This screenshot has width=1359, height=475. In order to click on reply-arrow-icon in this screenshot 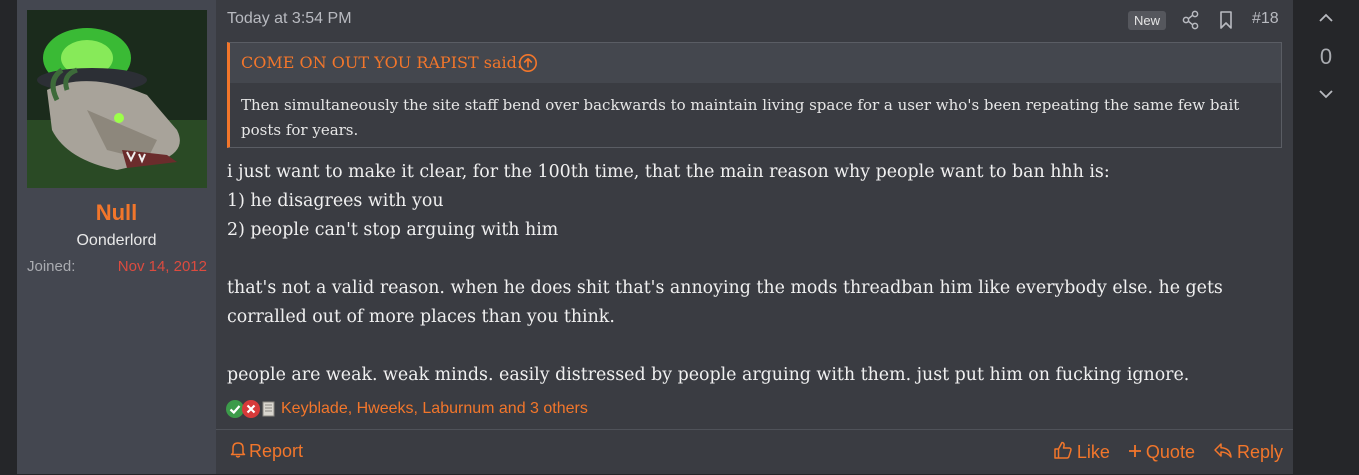, I will do `click(1223, 452)`.